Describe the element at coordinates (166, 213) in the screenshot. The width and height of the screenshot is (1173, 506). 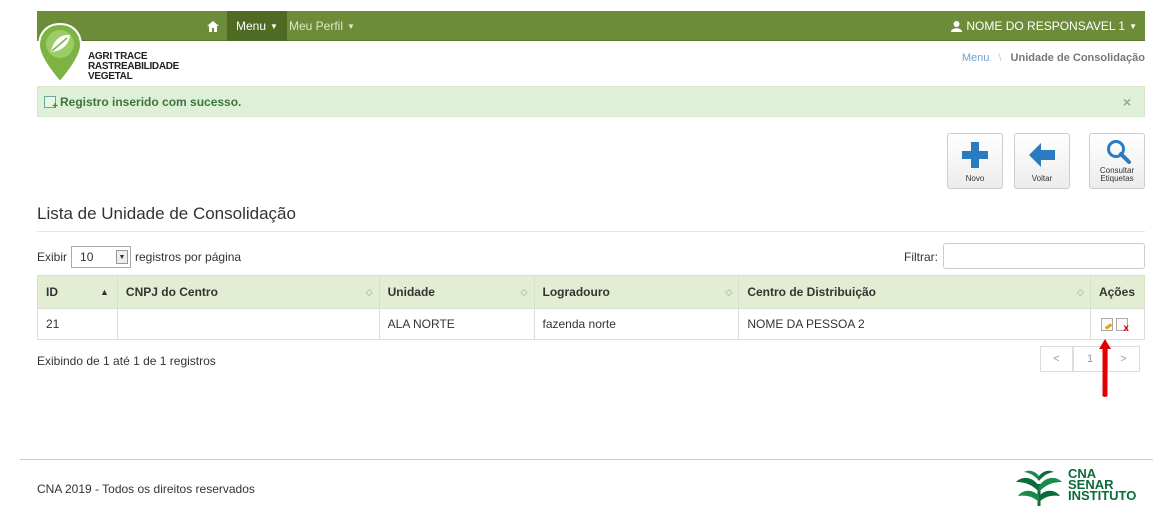
I see `page-title: Lista de Unidade de Consolidação` at that location.